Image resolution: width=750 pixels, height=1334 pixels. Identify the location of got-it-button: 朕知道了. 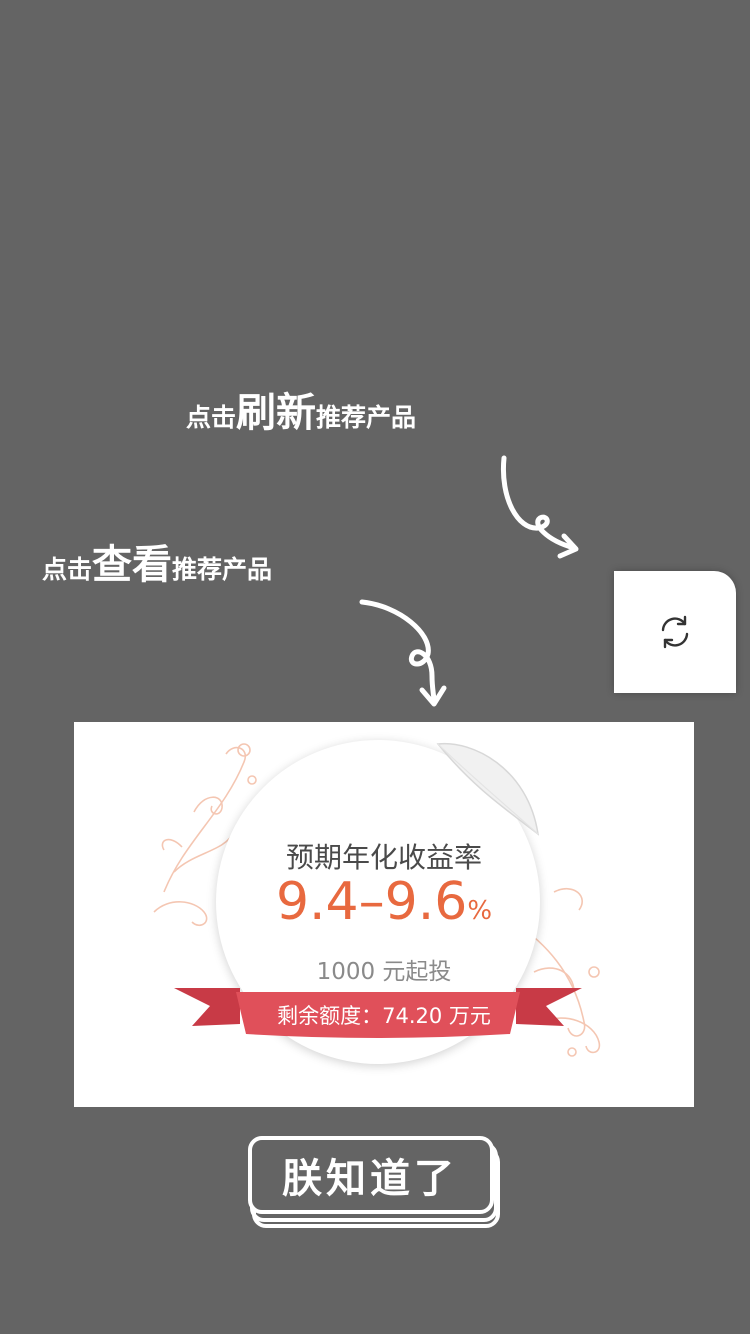
(374, 1182).